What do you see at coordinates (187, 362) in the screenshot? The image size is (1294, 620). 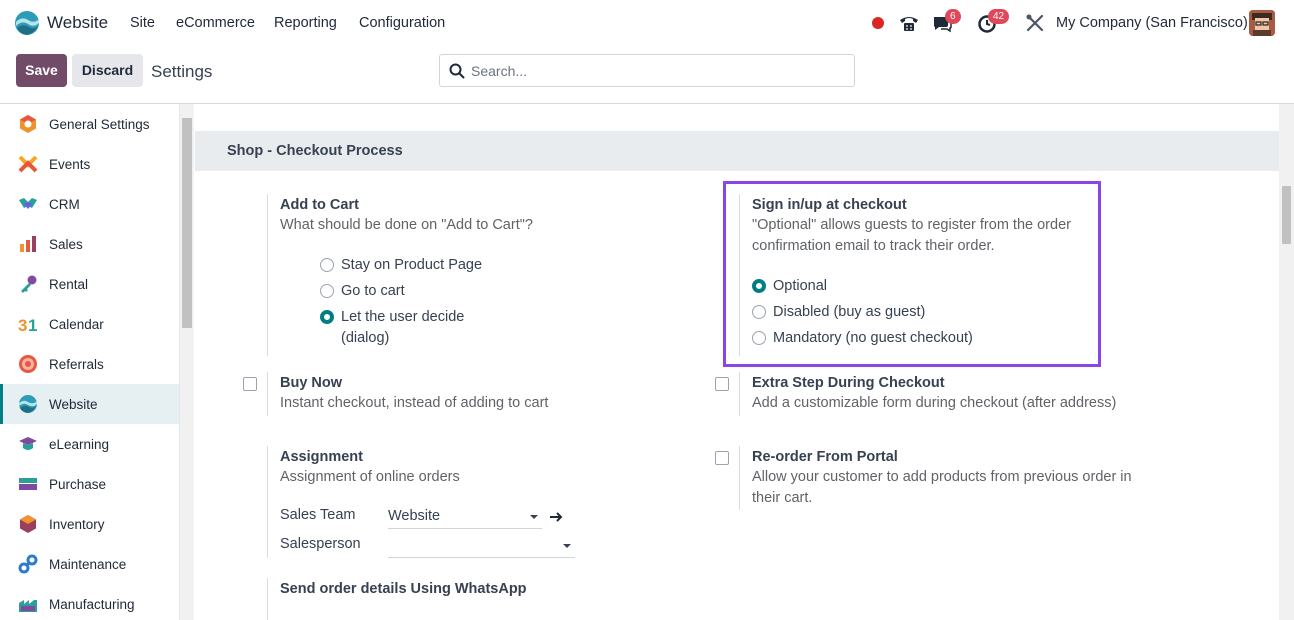 I see `sidebar-scrollbar` at bounding box center [187, 362].